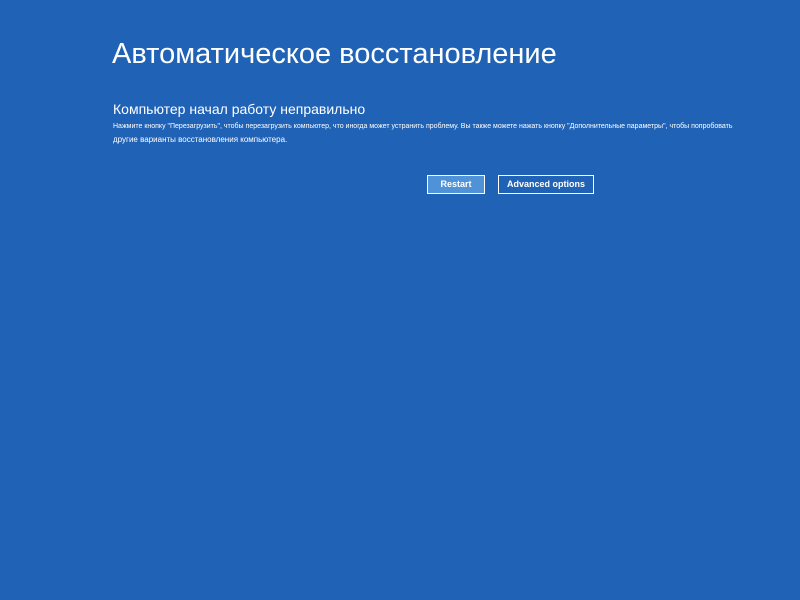 The image size is (800, 600). What do you see at coordinates (456, 184) in the screenshot?
I see `restart-button: Restart` at bounding box center [456, 184].